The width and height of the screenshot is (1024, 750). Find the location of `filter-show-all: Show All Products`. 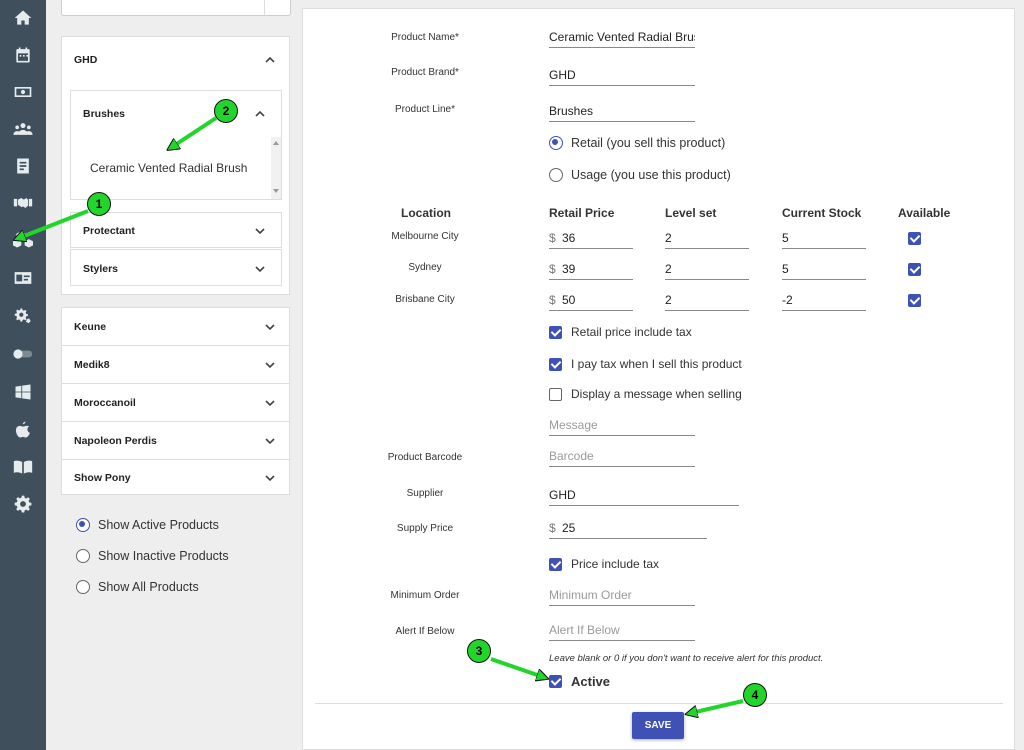

filter-show-all: Show All Products is located at coordinates (137, 587).